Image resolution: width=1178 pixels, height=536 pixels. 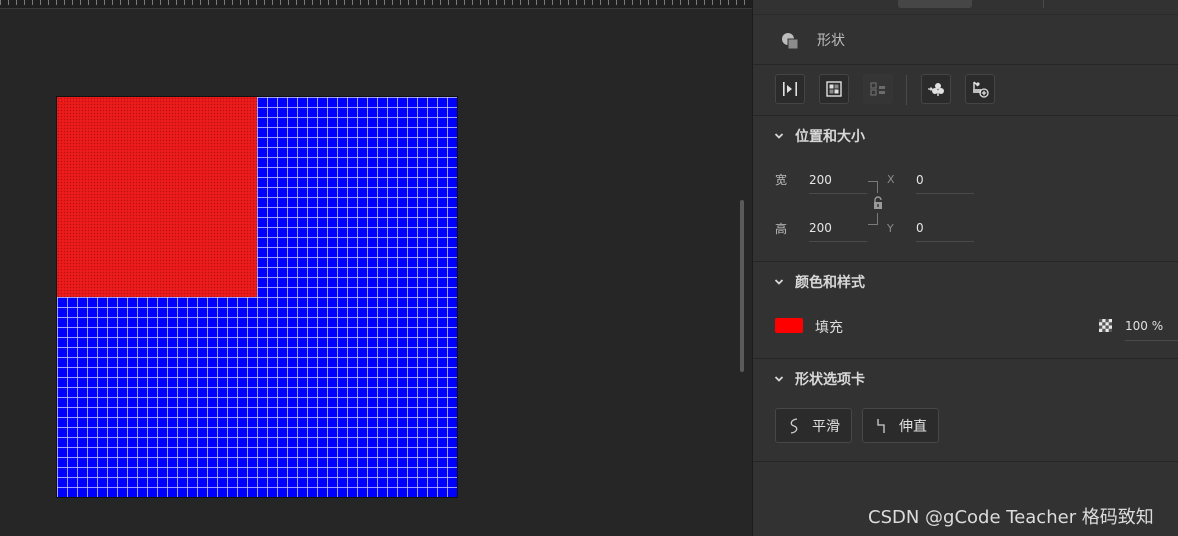 What do you see at coordinates (838, 183) in the screenshot?
I see `width-input` at bounding box center [838, 183].